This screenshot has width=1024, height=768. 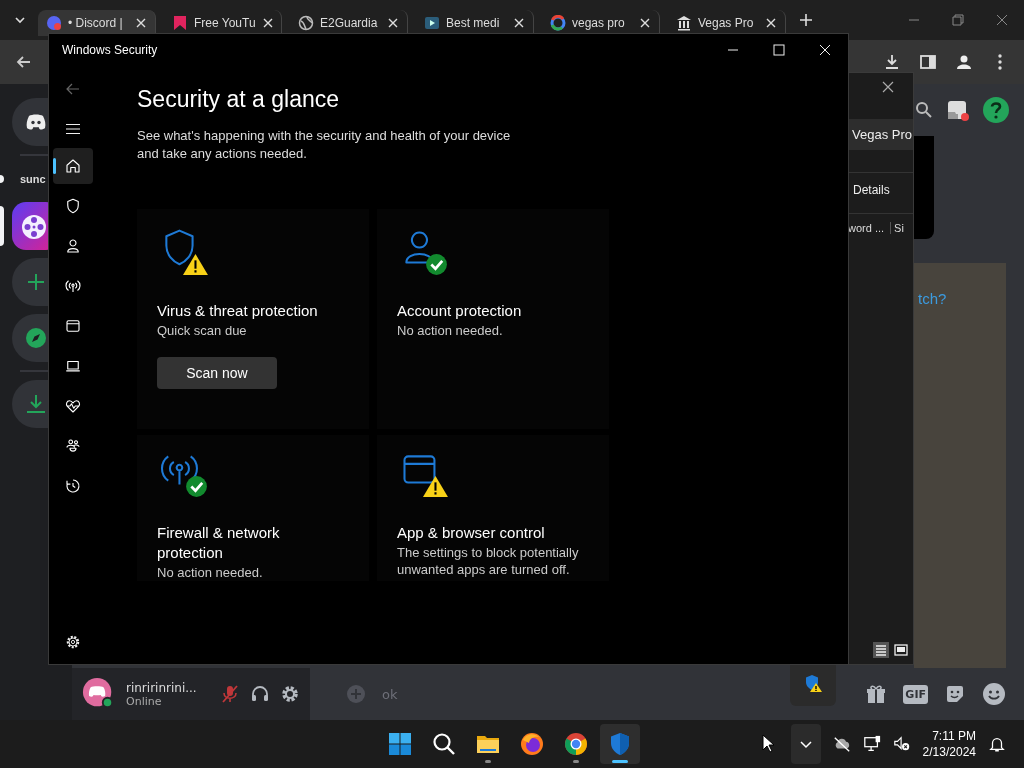 I want to click on building-favicon-icon, so click(x=684, y=23).